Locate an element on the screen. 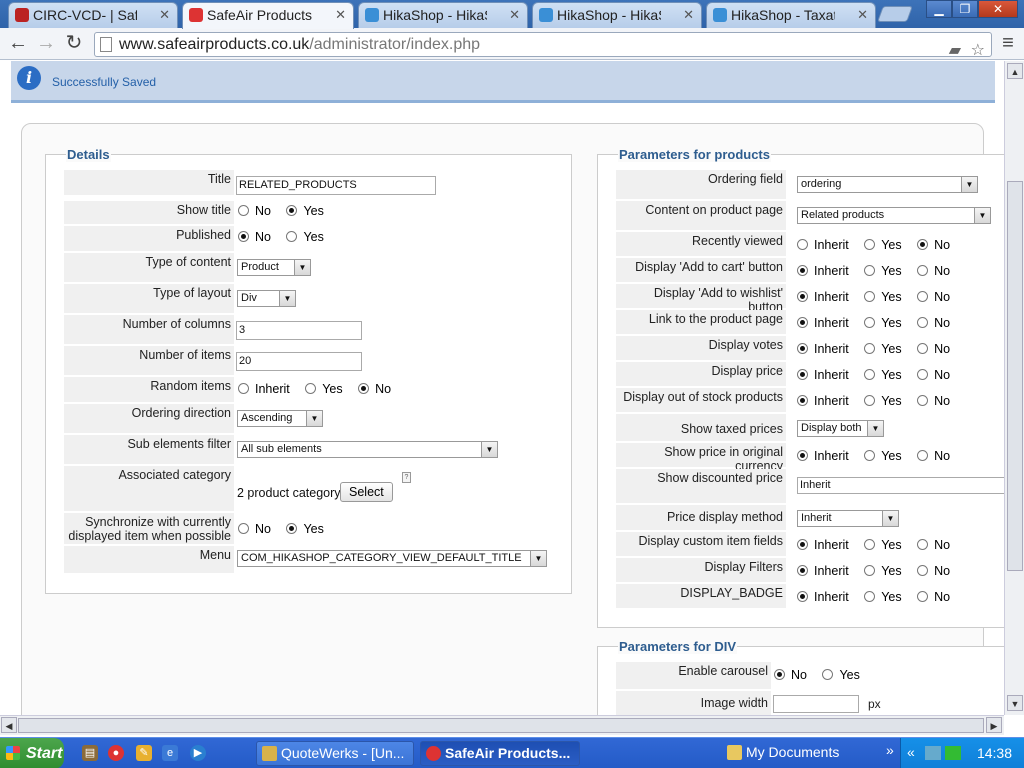 This screenshot has height=768, width=1024. type-content-select: Product ▼ is located at coordinates (274, 267).